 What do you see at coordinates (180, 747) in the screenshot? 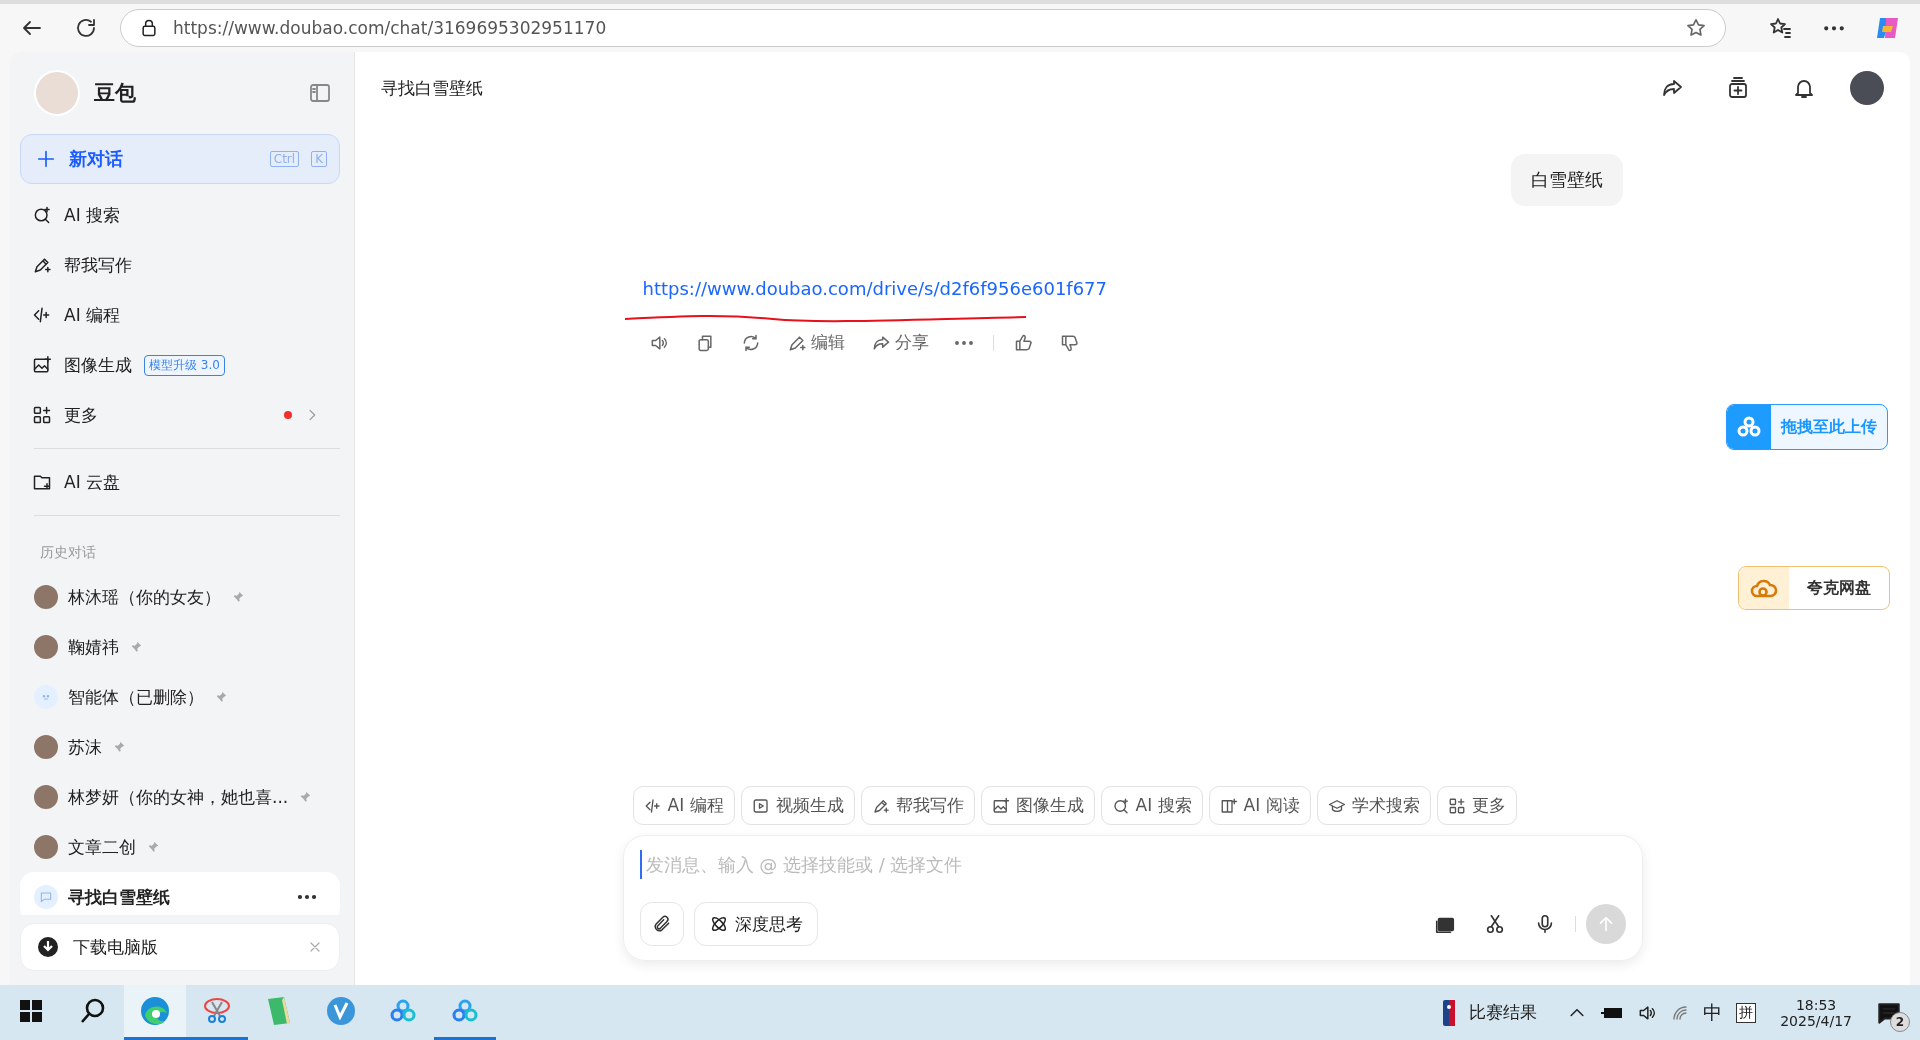
I see `history-item: 苏沫` at bounding box center [180, 747].